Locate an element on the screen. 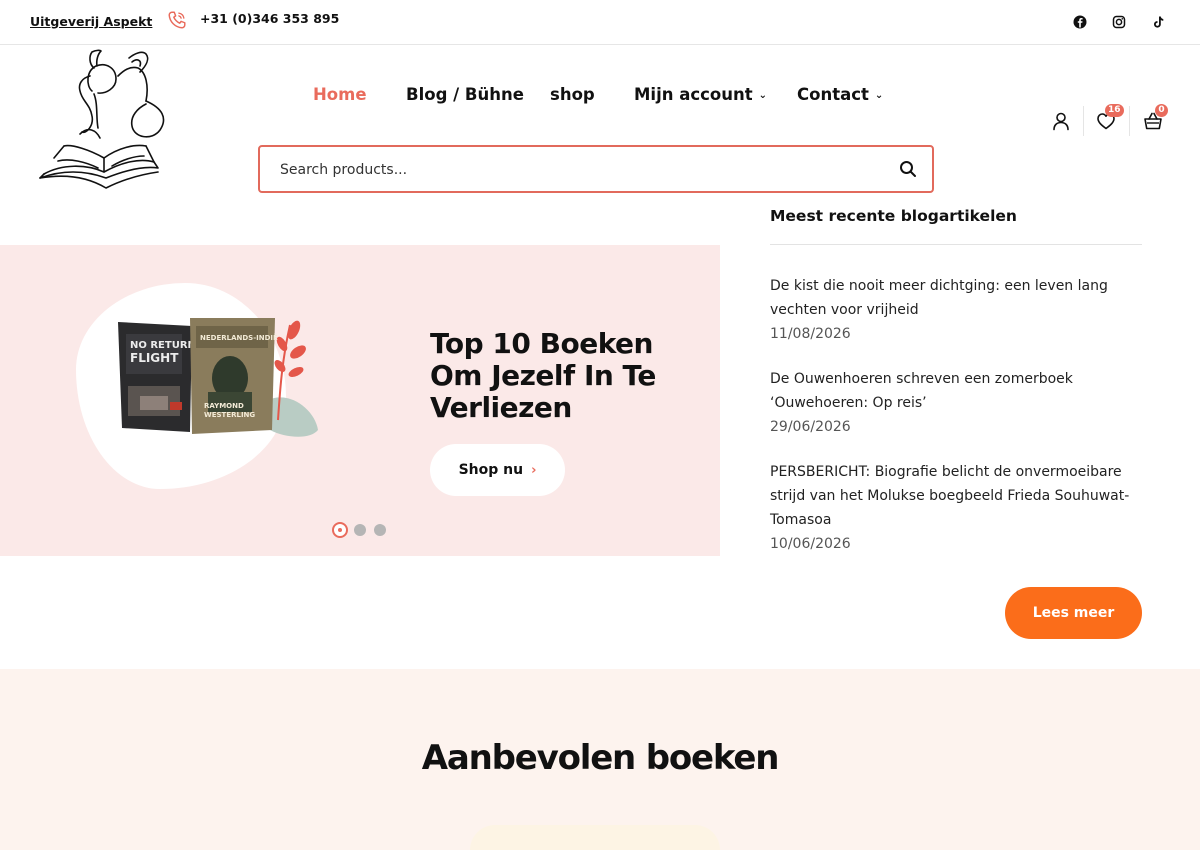 The height and width of the screenshot is (850, 1200). blog-divider is located at coordinates (956, 244).